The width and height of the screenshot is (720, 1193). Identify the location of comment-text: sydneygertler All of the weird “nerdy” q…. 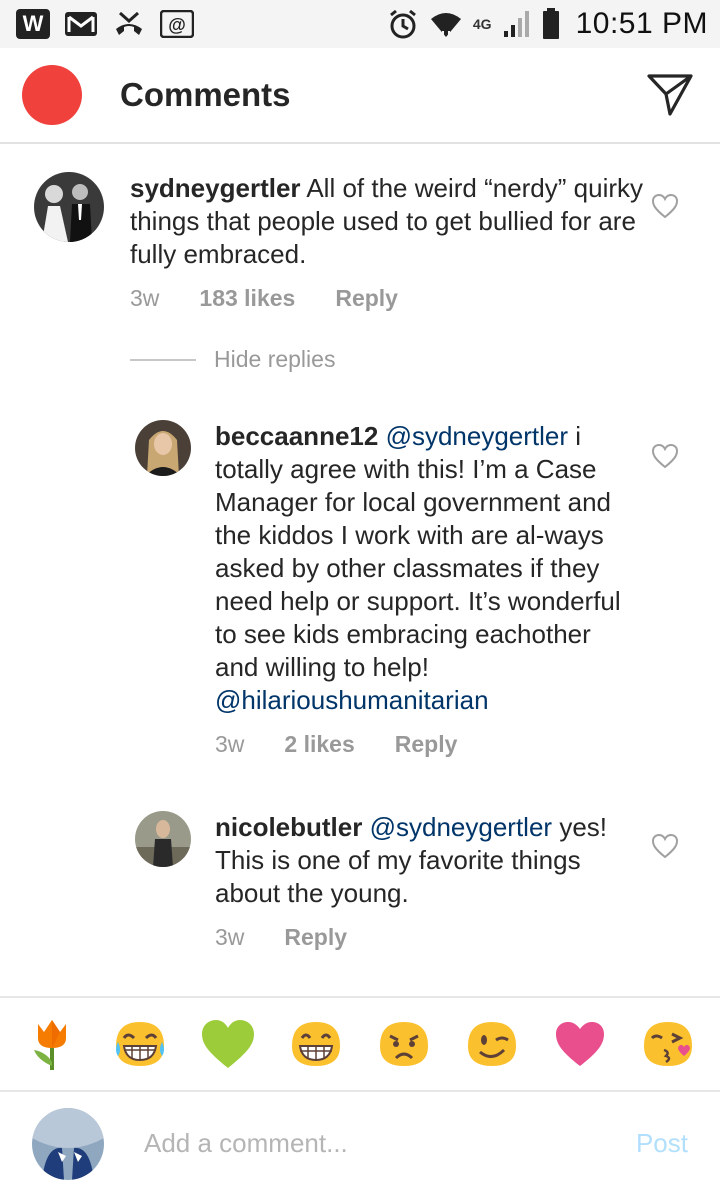
(392, 221).